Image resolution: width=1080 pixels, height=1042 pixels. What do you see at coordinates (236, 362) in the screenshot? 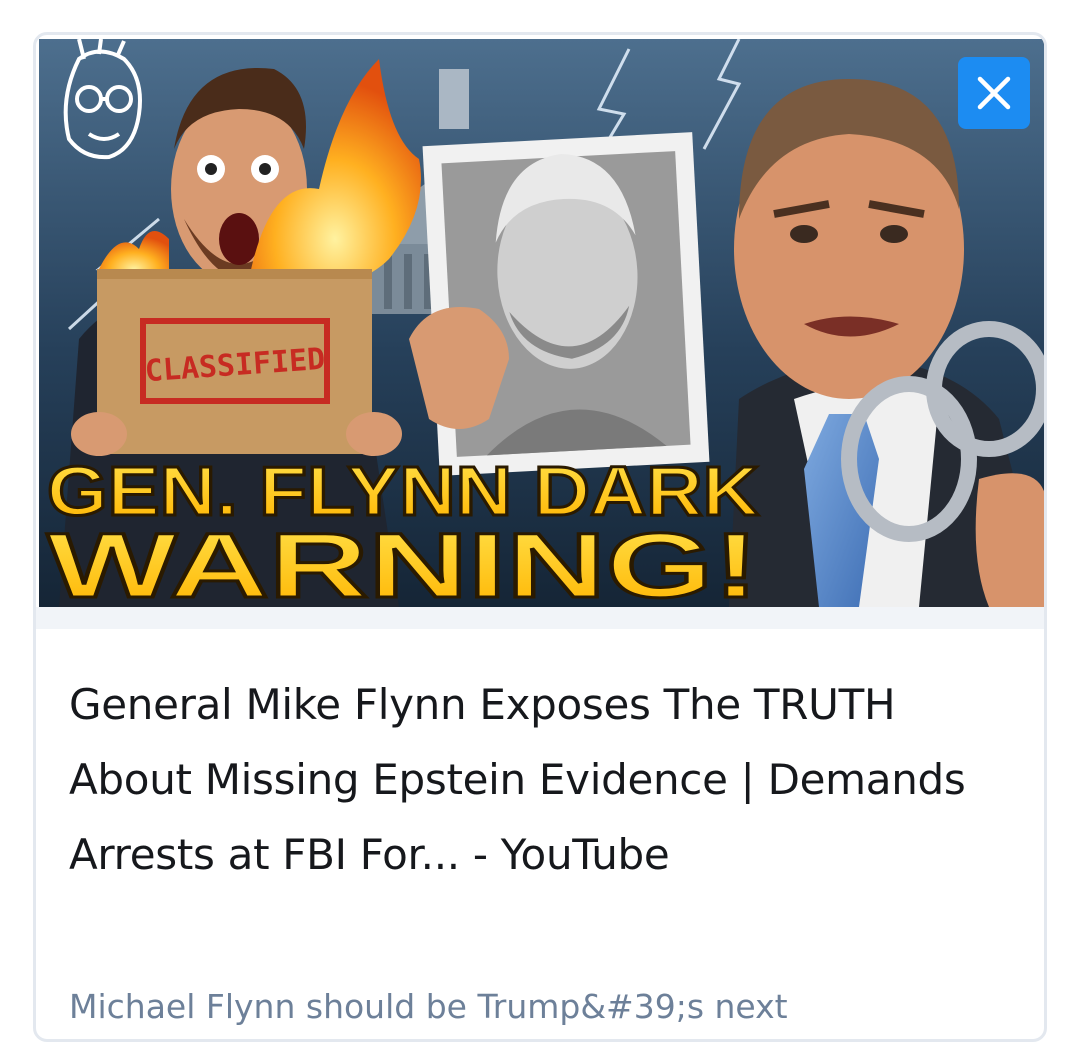
I see `classified-box: CLASSIFIED` at bounding box center [236, 362].